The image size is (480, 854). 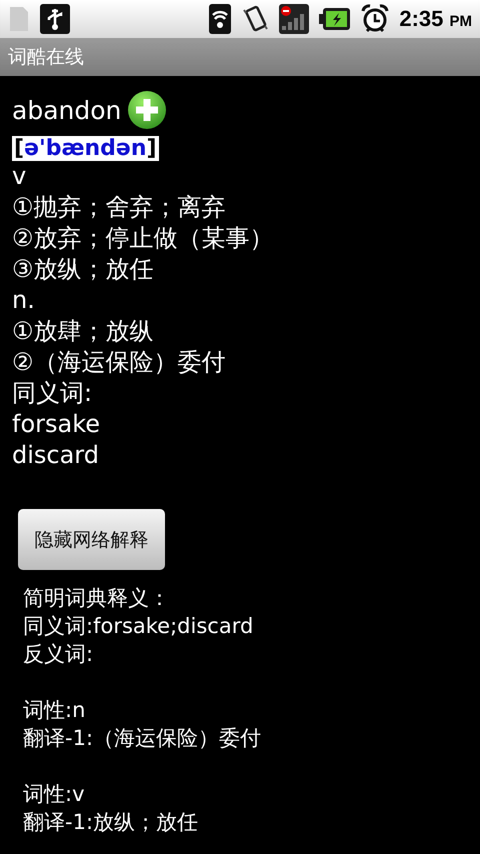 I want to click on definition-line: ①抛弃；舍弃；离弃, so click(x=119, y=207).